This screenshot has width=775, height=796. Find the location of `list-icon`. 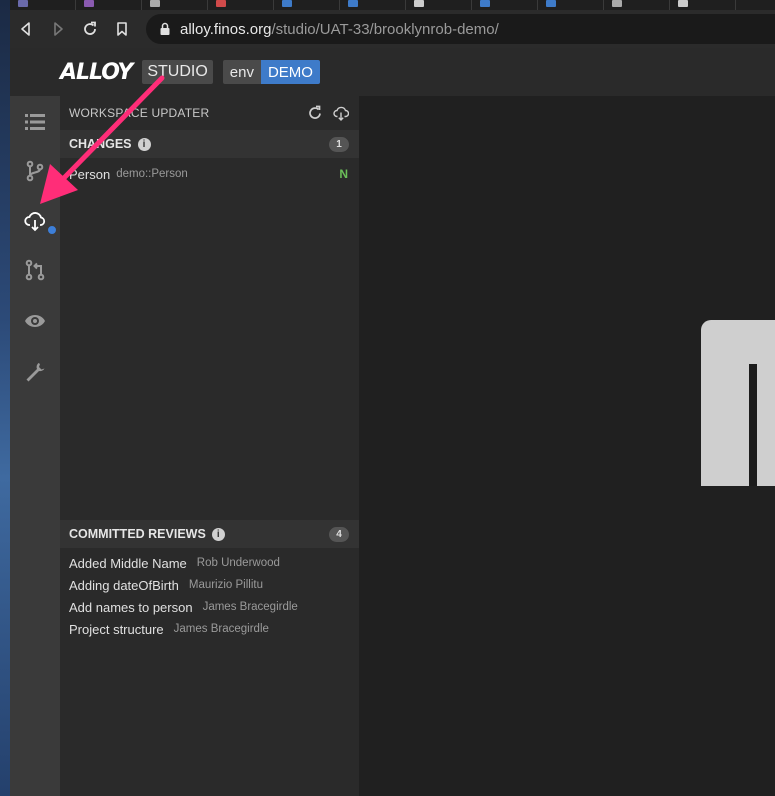

list-icon is located at coordinates (35, 122).